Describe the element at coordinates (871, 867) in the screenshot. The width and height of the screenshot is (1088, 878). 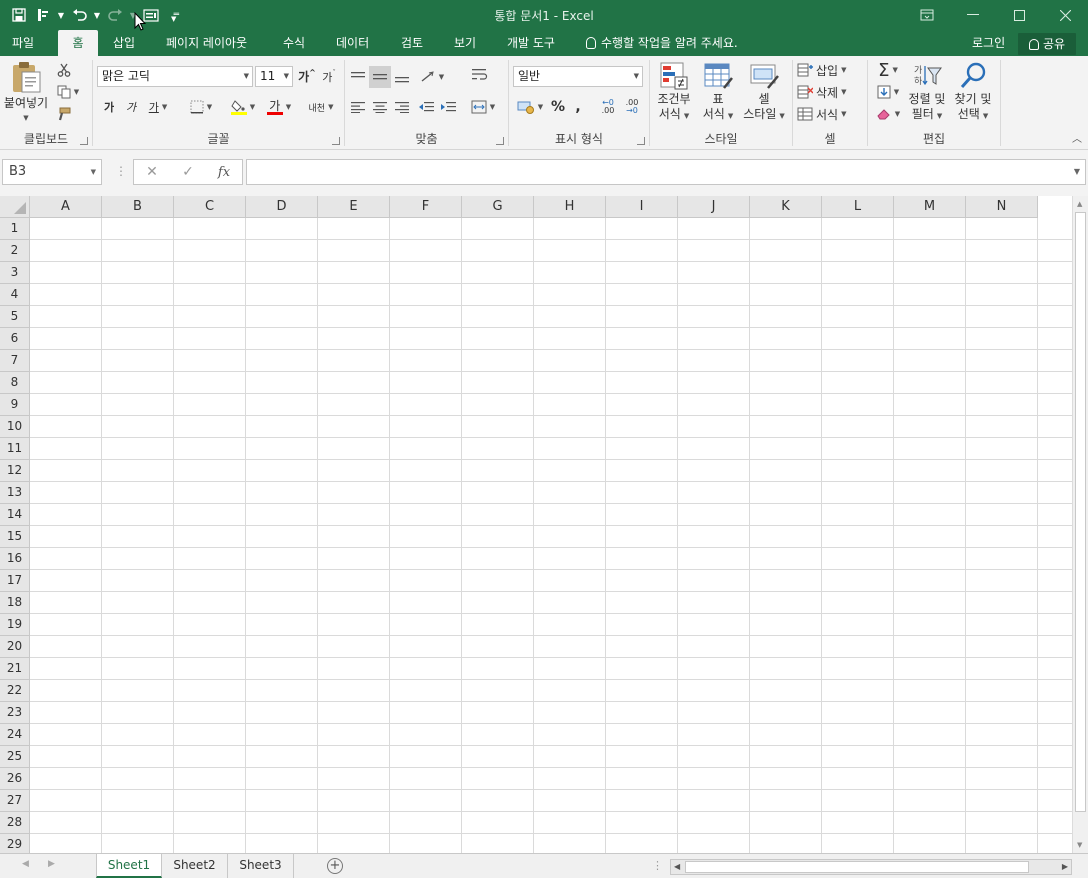
I see `horizontal-scrollbar: ◀ ▶` at that location.